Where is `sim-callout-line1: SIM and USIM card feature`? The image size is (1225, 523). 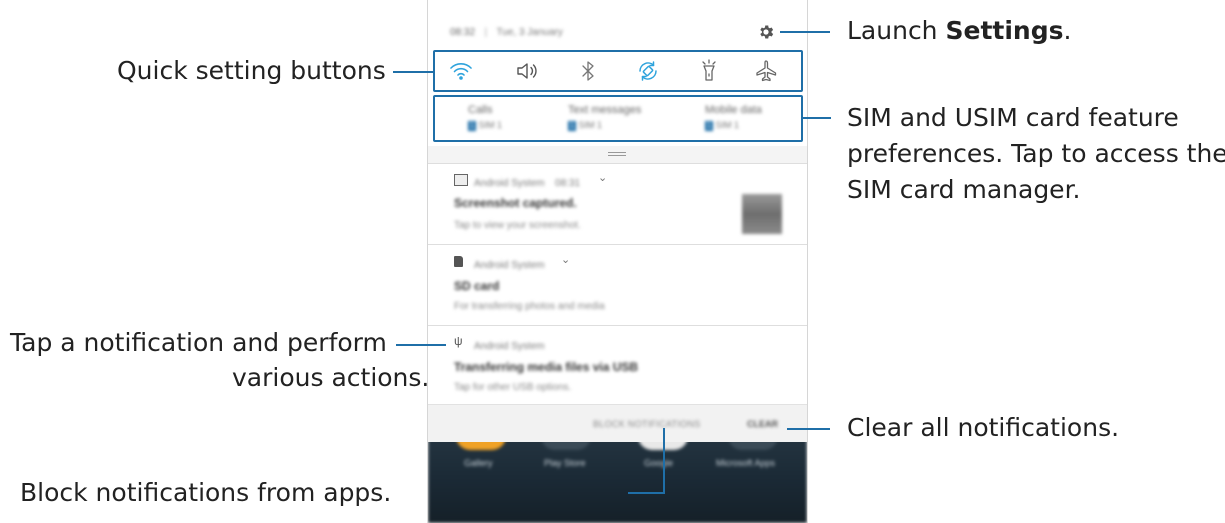
sim-callout-line1: SIM and USIM card feature is located at coordinates (1013, 117).